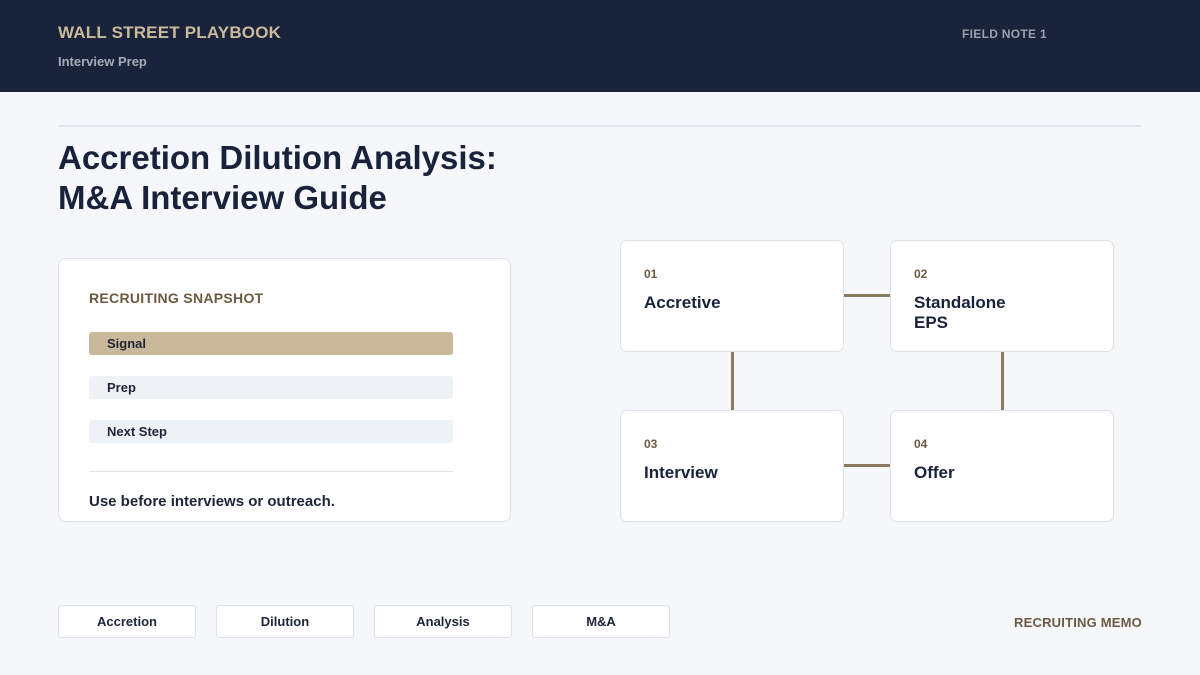  What do you see at coordinates (732, 466) in the screenshot?
I see `step-card-interview: 03 Interview` at bounding box center [732, 466].